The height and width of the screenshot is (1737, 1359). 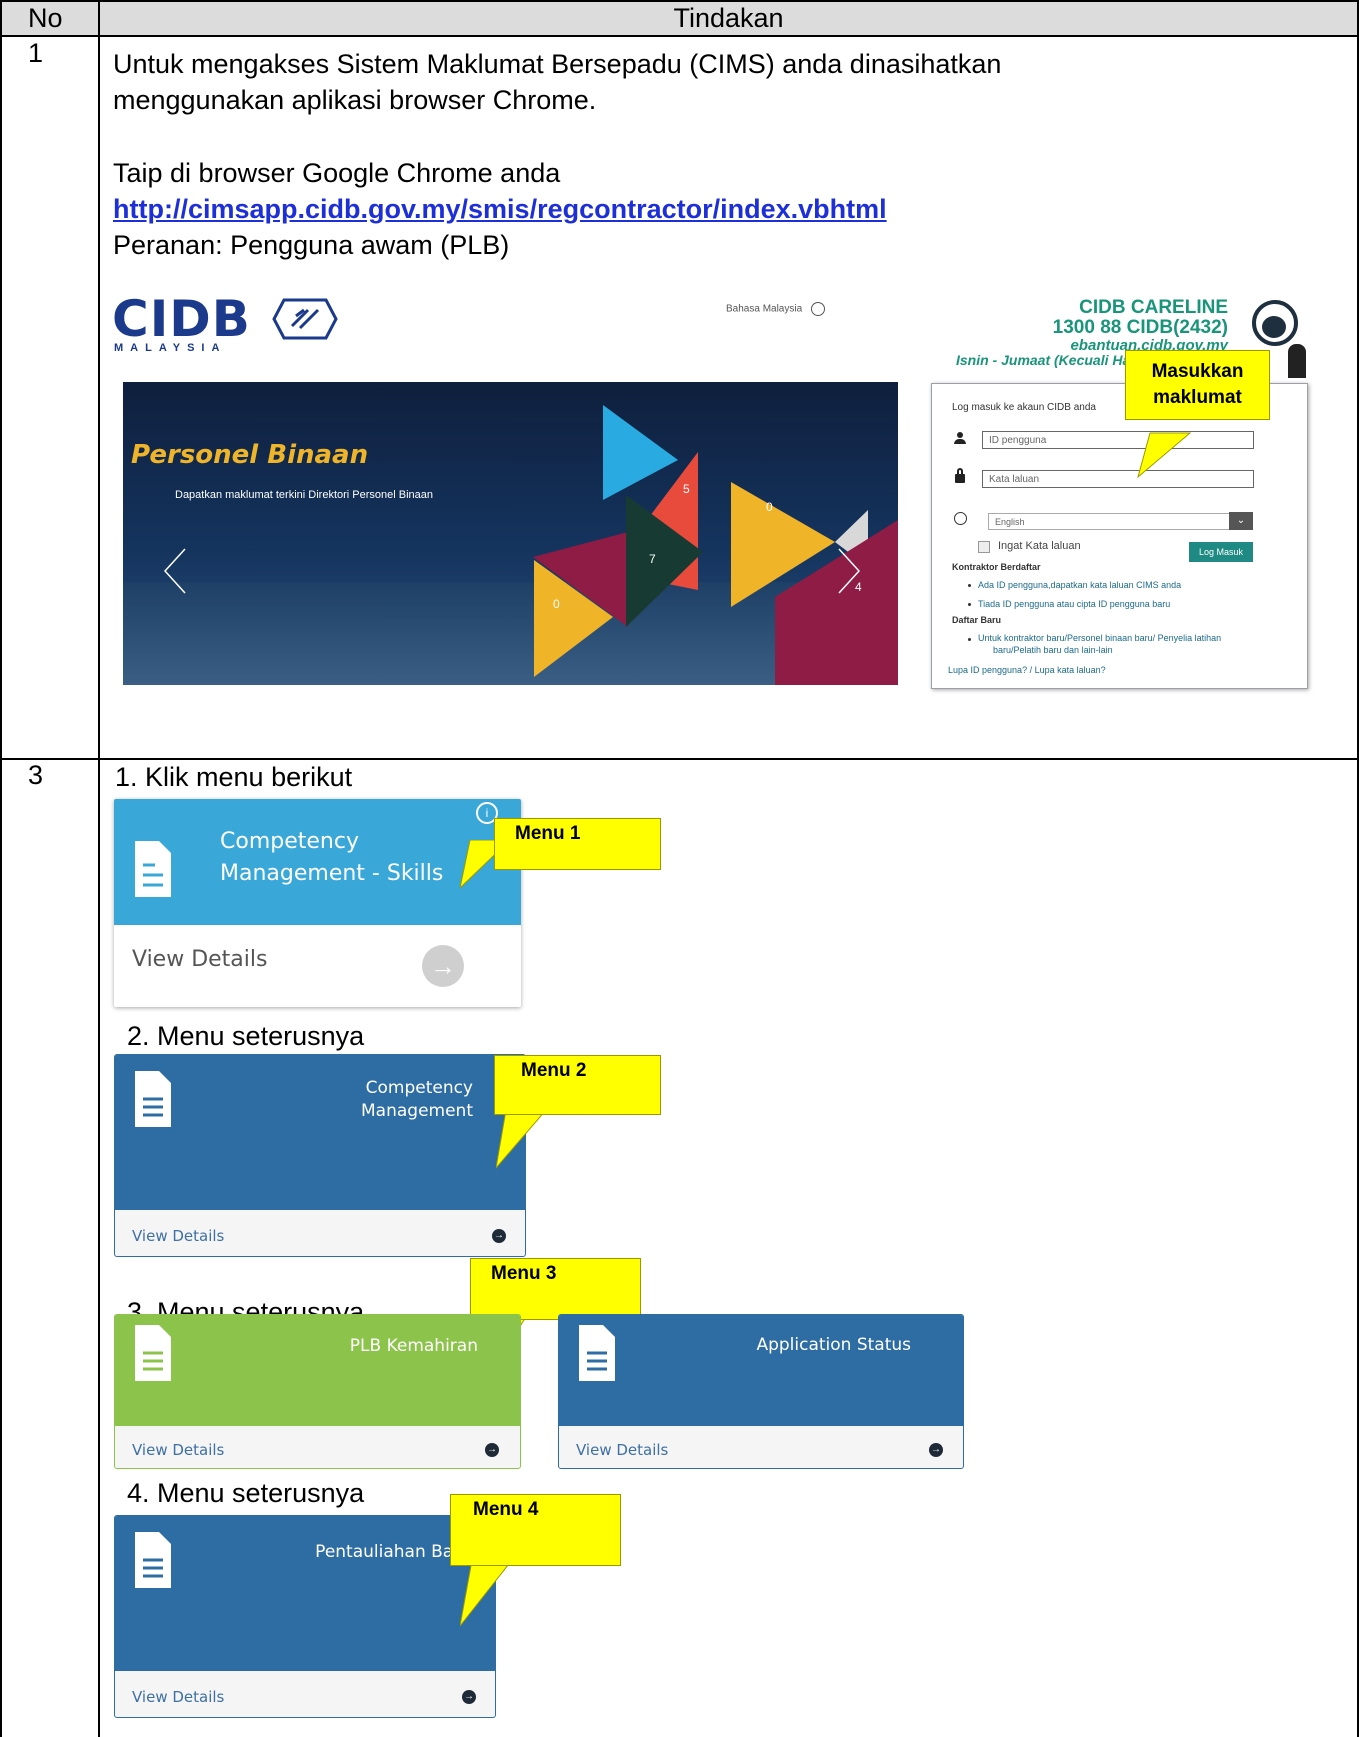 I want to click on remember-checkbox, so click(x=984, y=547).